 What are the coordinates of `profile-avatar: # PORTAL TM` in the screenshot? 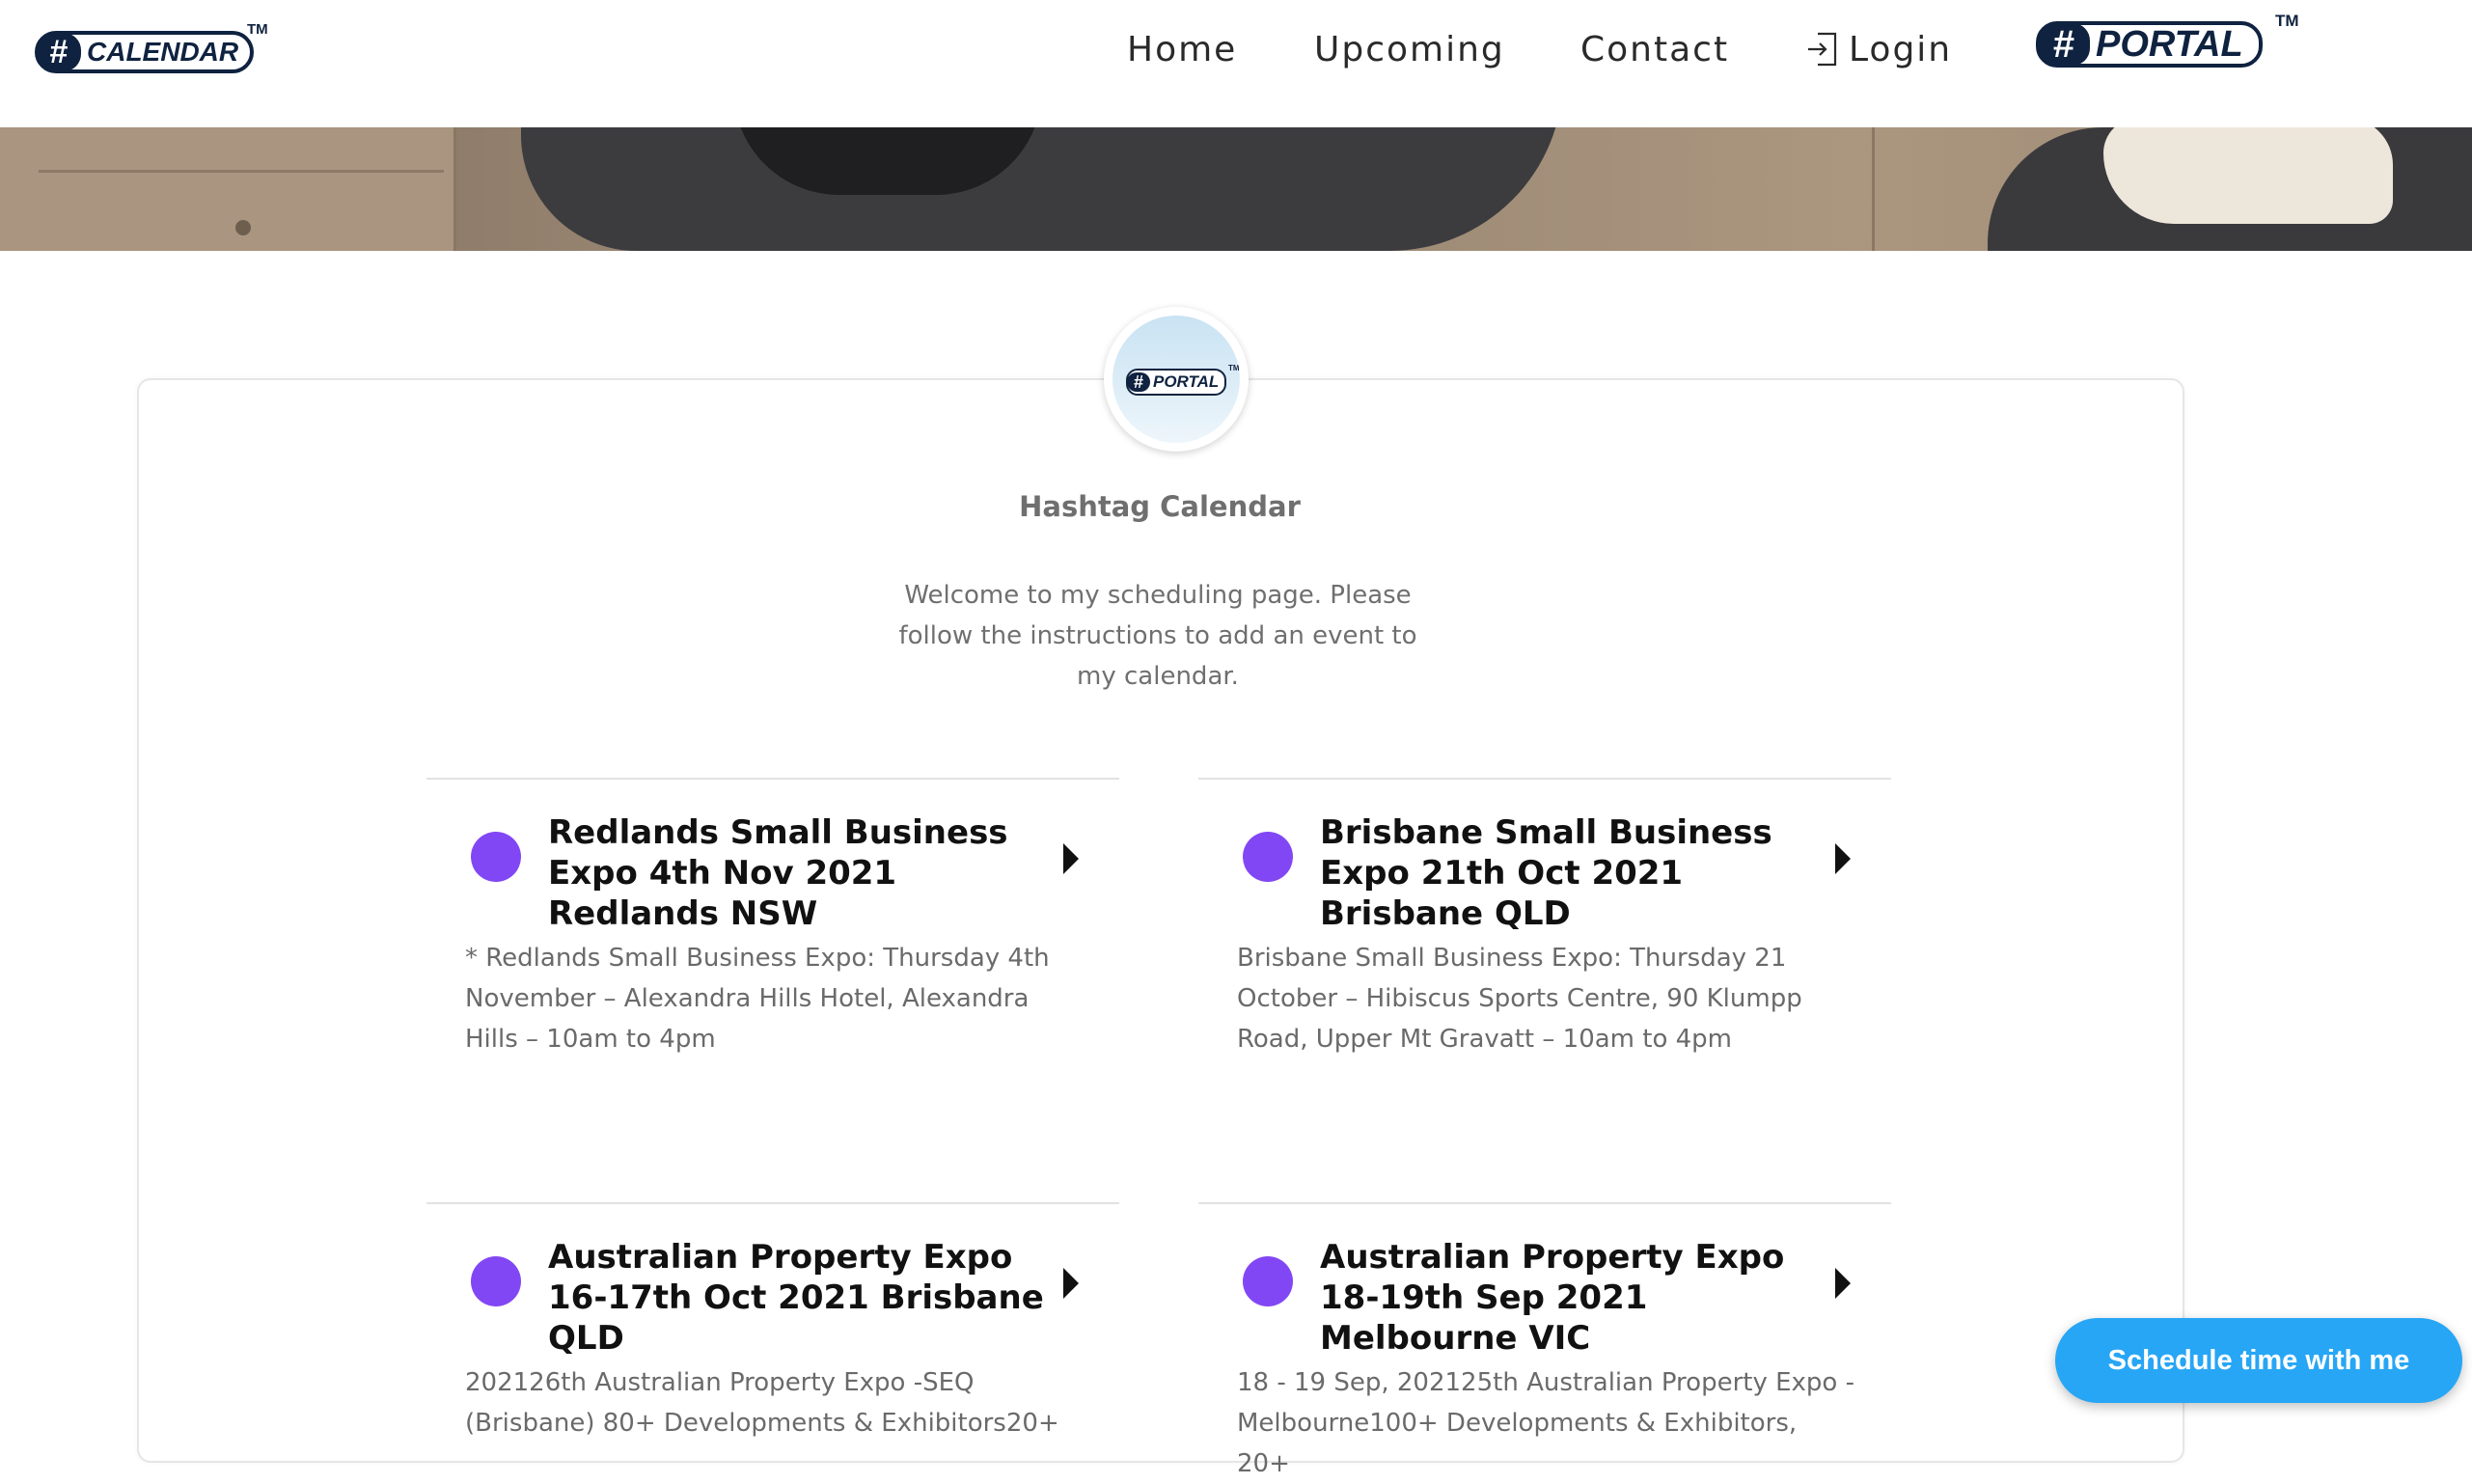 It's located at (1177, 379).